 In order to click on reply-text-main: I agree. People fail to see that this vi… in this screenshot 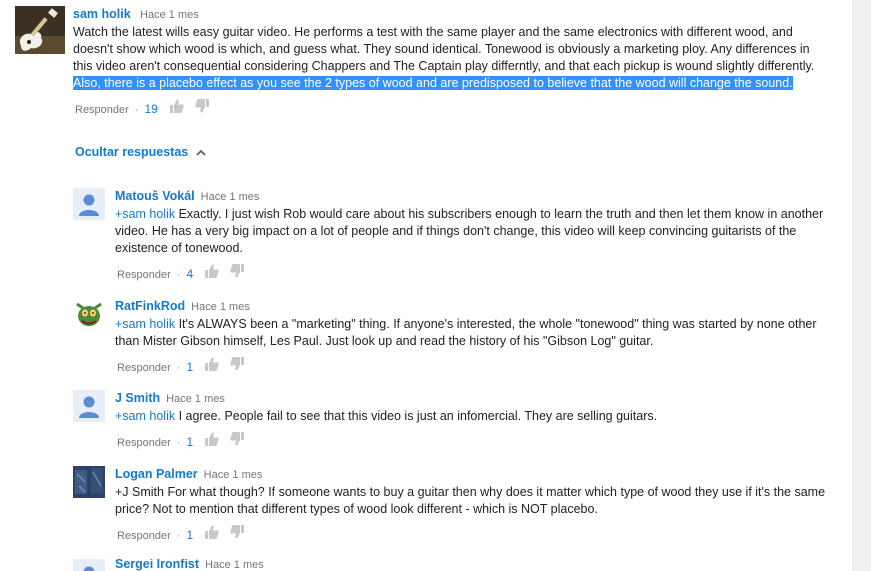, I will do `click(416, 416)`.